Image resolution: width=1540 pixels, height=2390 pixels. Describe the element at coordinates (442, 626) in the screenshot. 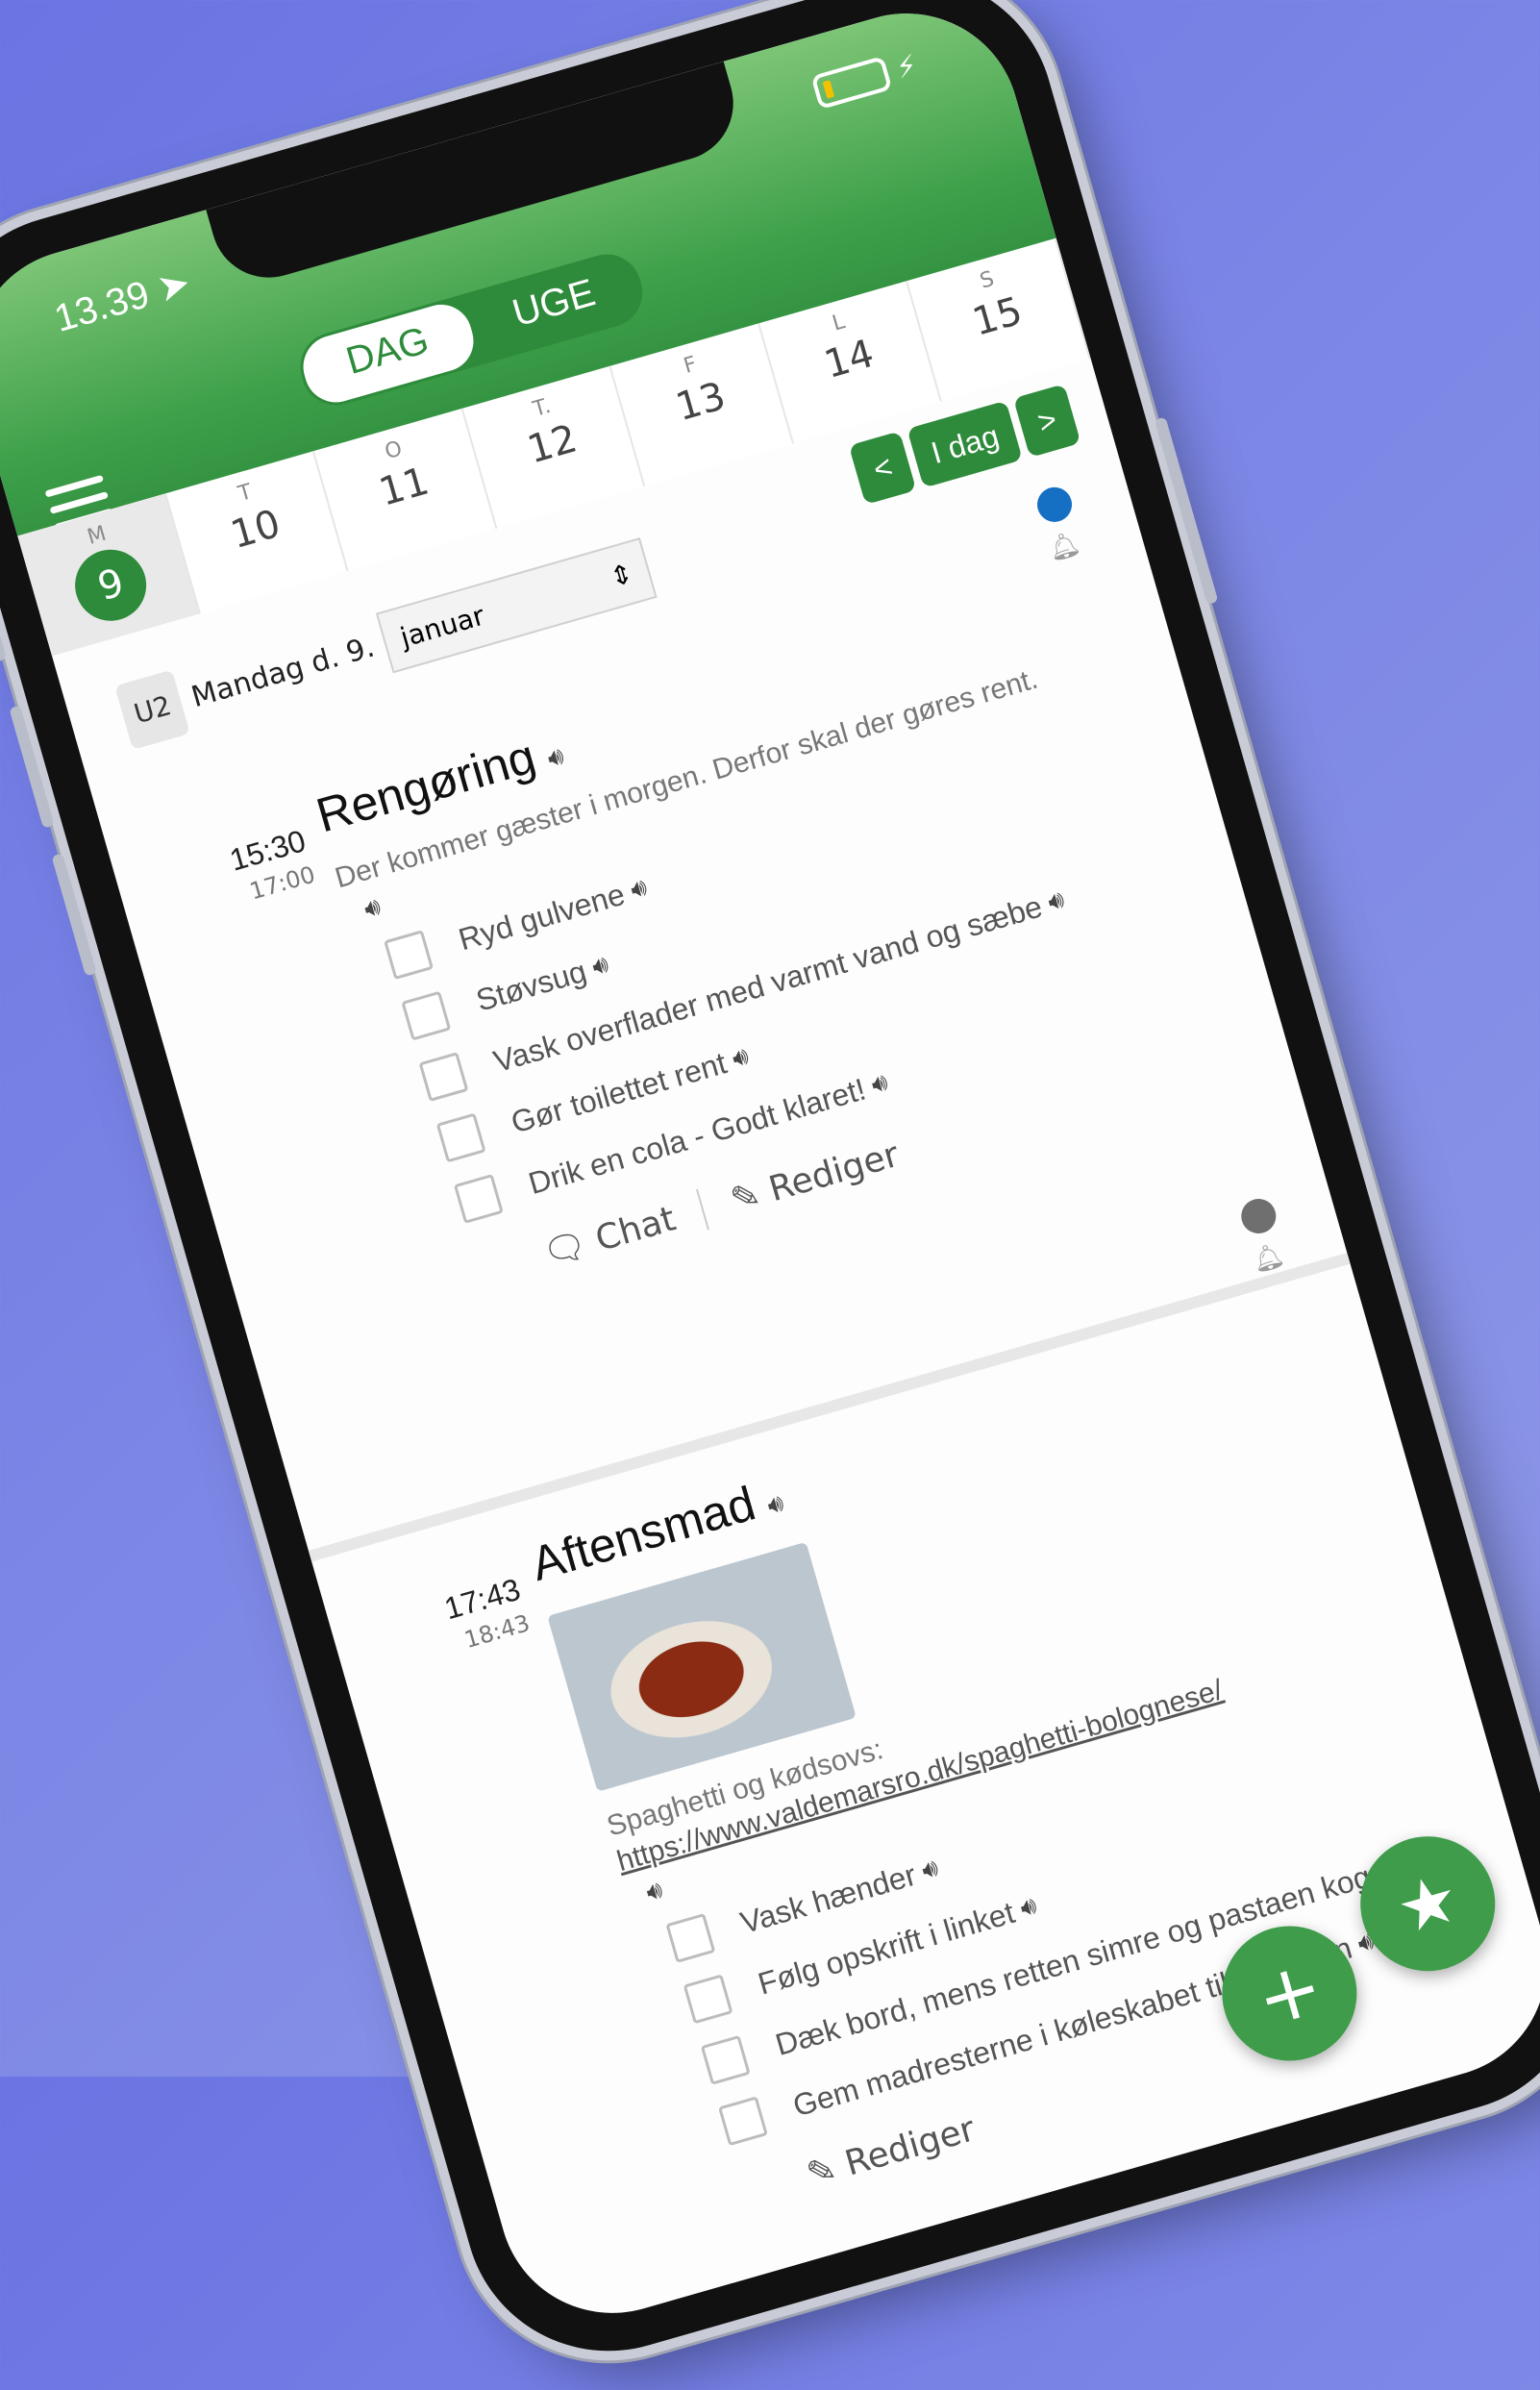

I see `month-select-value: januar` at that location.